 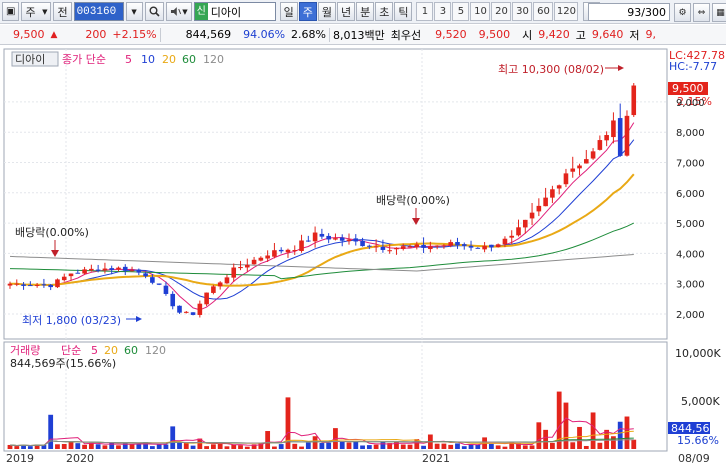 I want to click on price-change-pct: +2.15%, so click(x=134, y=34).